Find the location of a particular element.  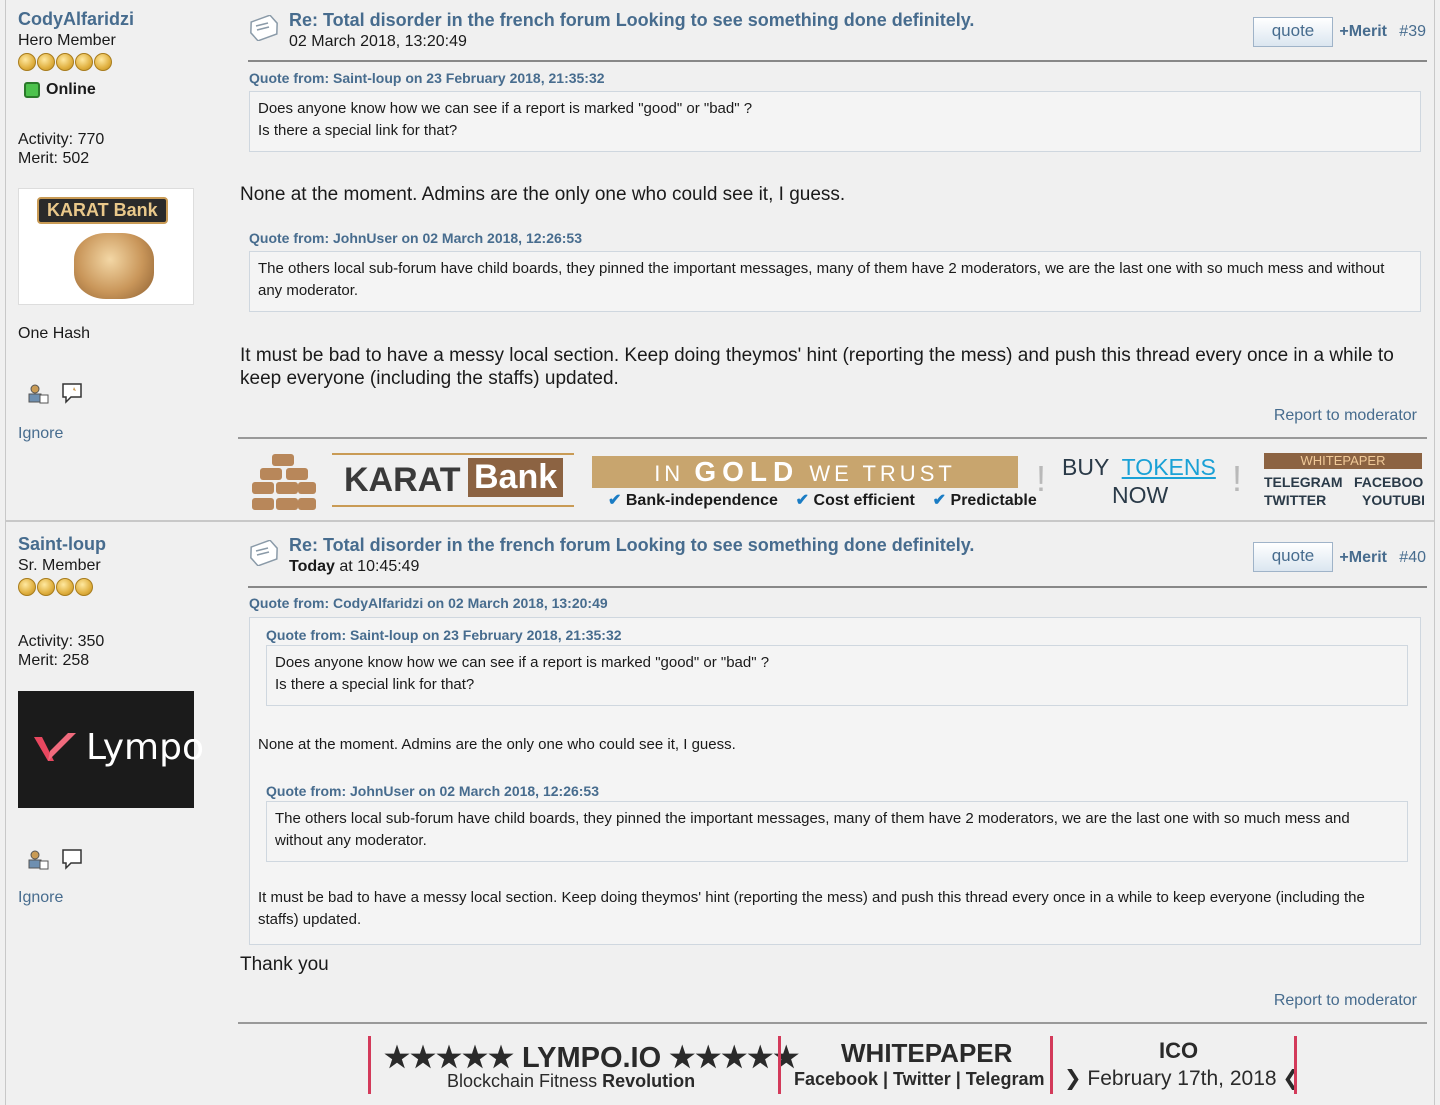

online-label: Online is located at coordinates (71, 89).